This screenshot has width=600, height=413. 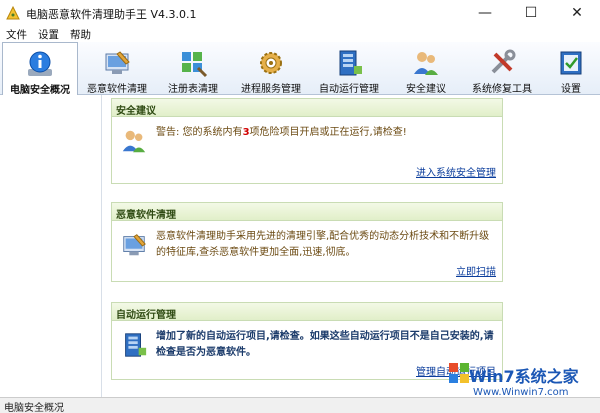 What do you see at coordinates (307, 312) in the screenshot?
I see `card-title: 自动运行管理` at bounding box center [307, 312].